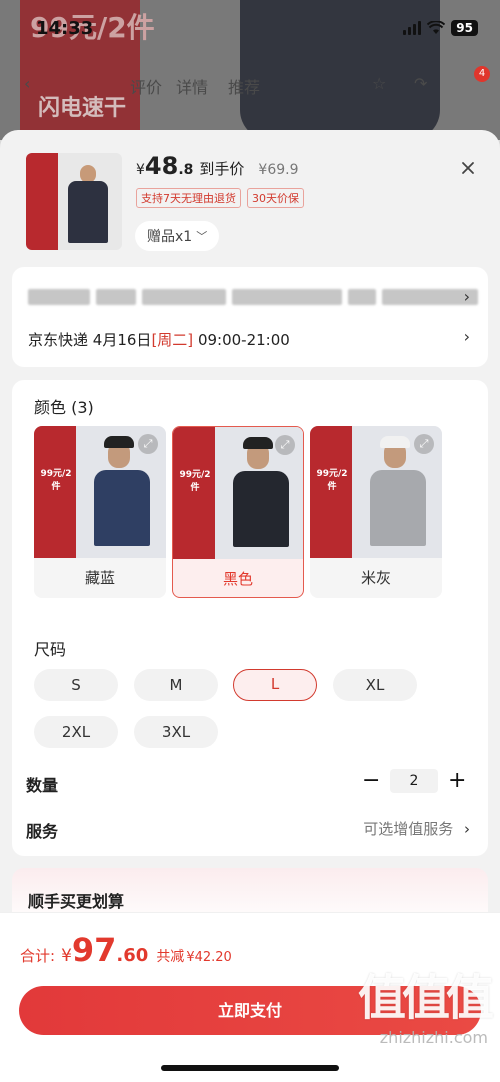 The height and width of the screenshot is (1082, 500). Describe the element at coordinates (188, 198) in the screenshot. I see `tag-return-policy: 支持7天无理由退货` at that location.